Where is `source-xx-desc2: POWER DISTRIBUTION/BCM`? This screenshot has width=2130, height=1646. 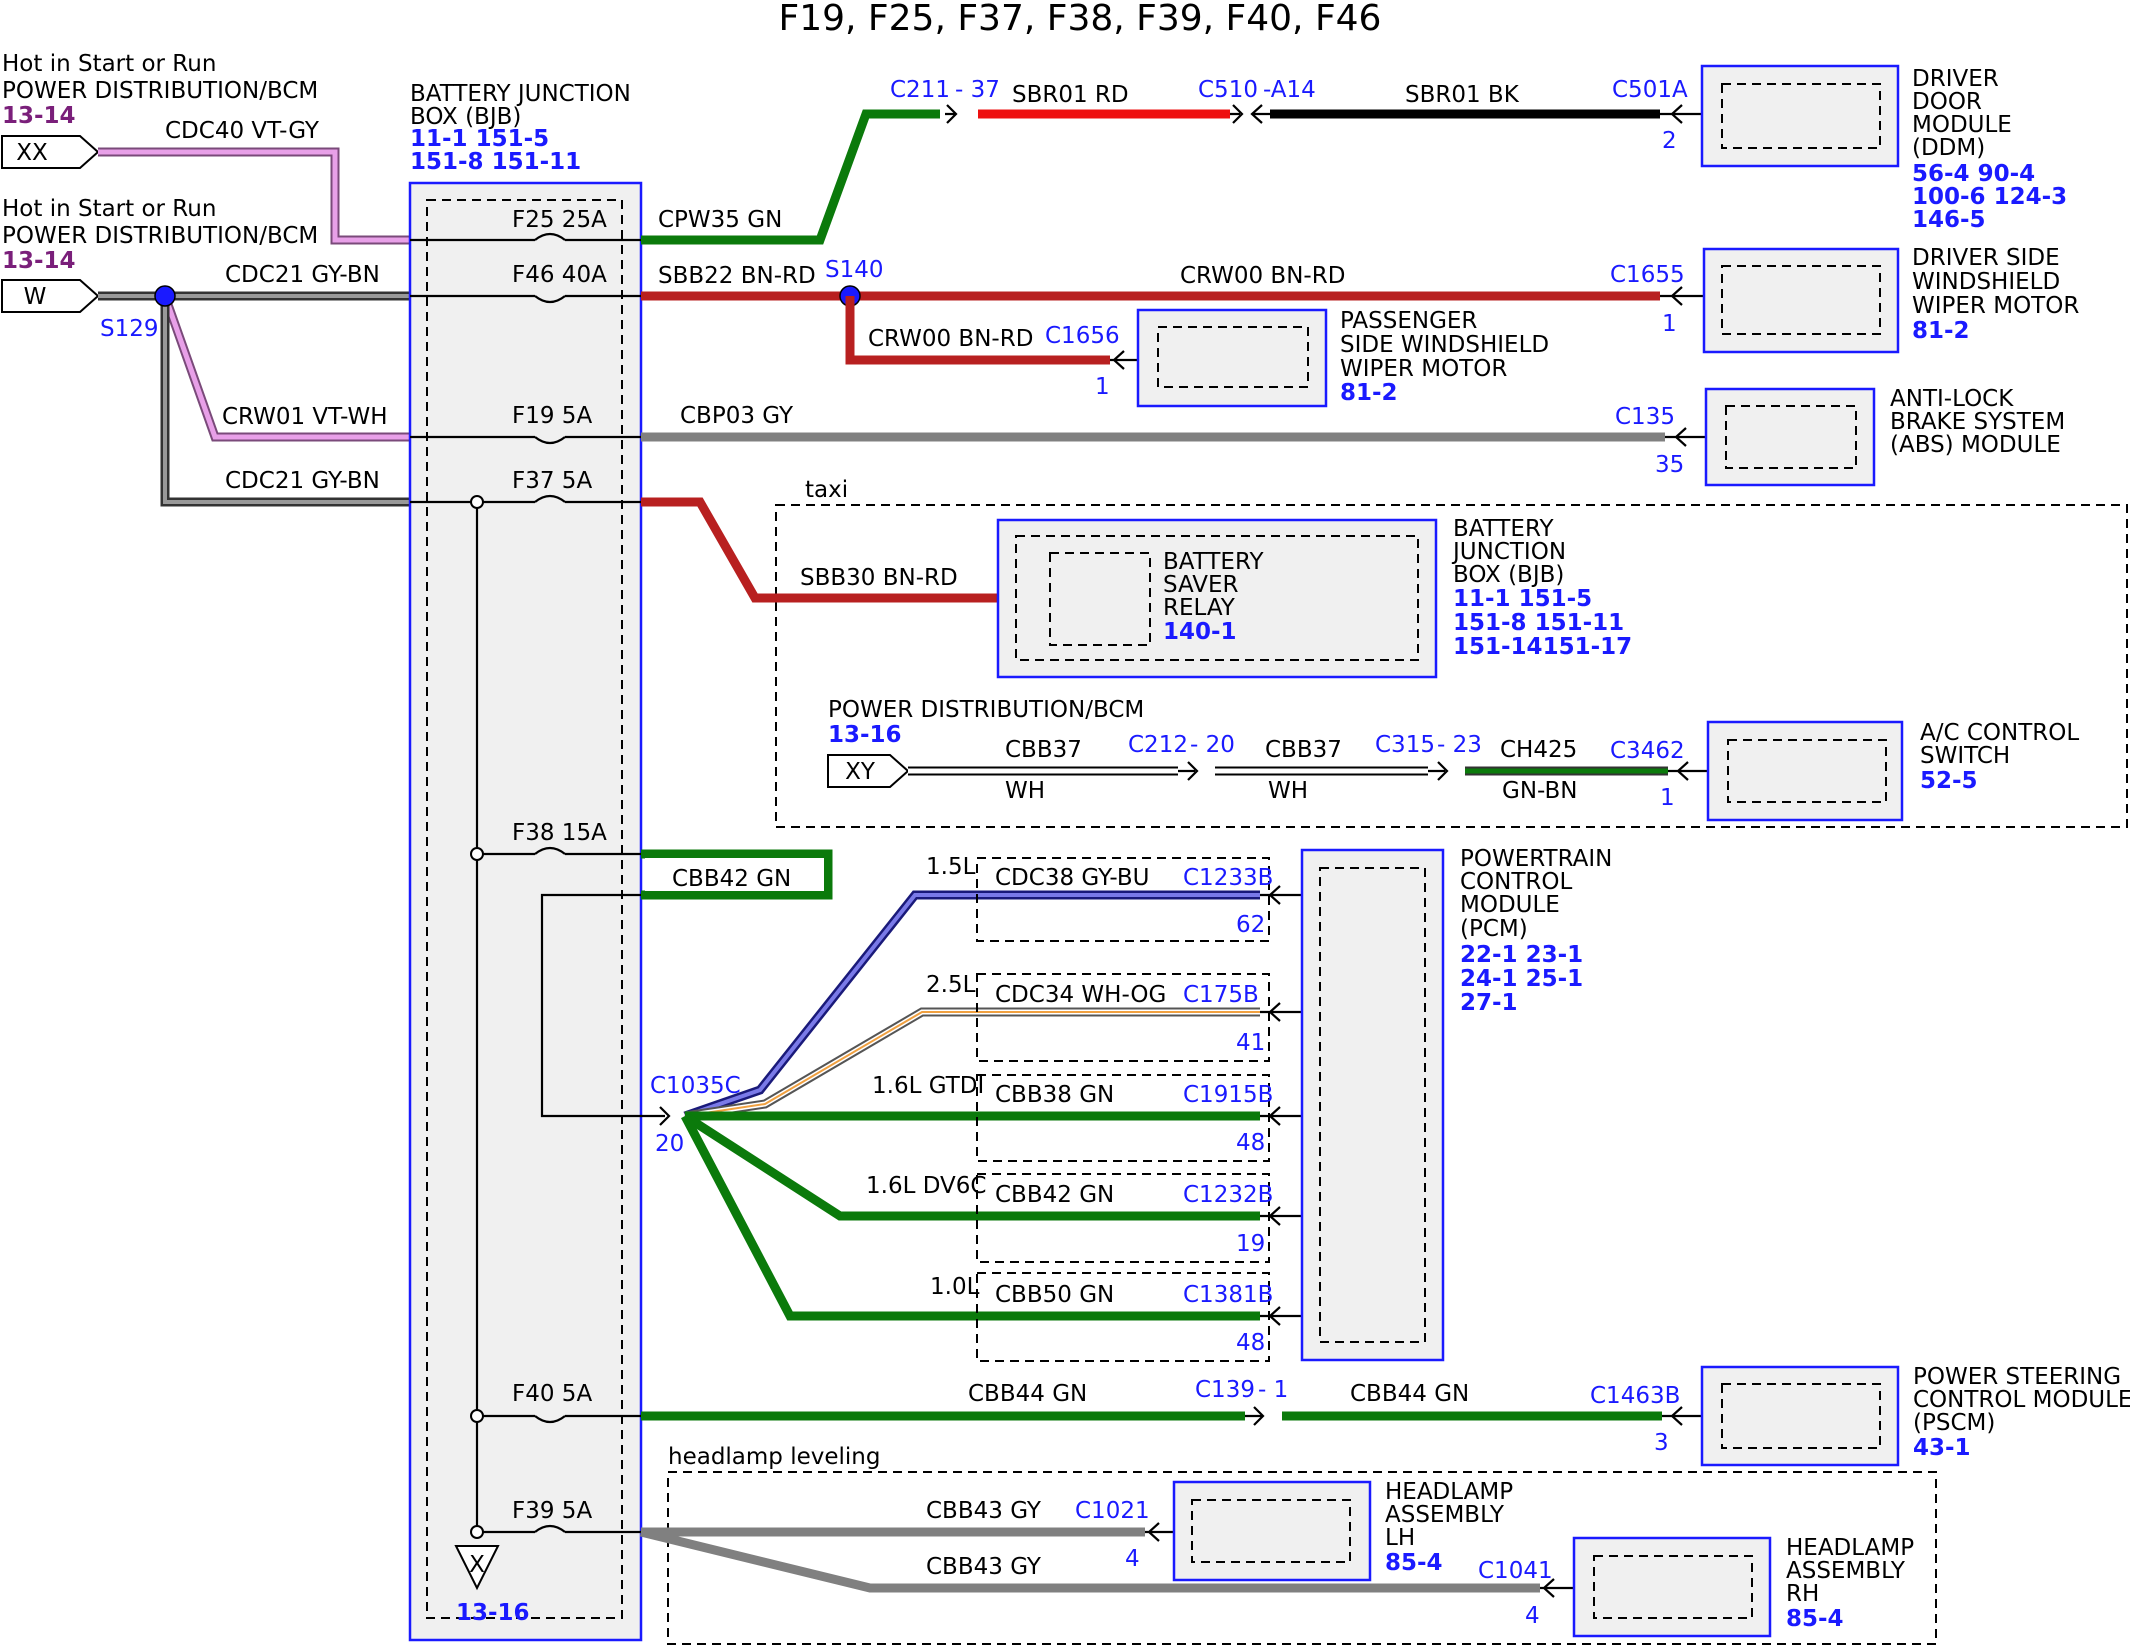 source-xx-desc2: POWER DISTRIBUTION/BCM is located at coordinates (160, 91).